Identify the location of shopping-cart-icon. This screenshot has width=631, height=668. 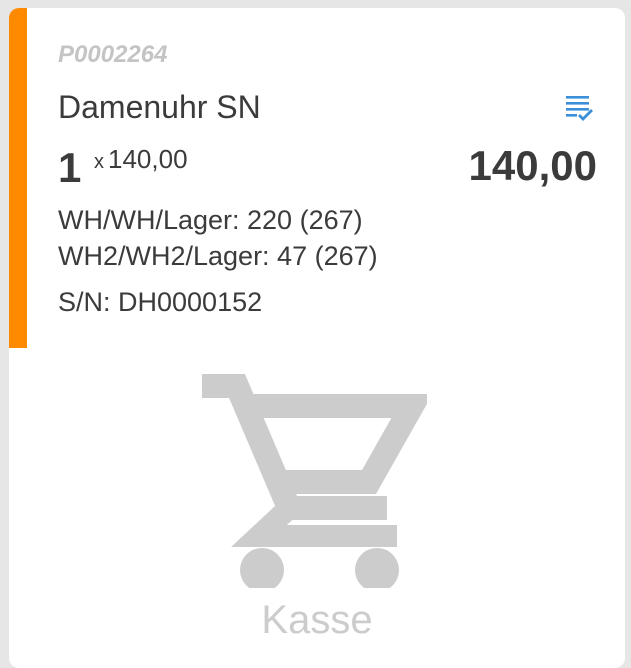
(315, 475).